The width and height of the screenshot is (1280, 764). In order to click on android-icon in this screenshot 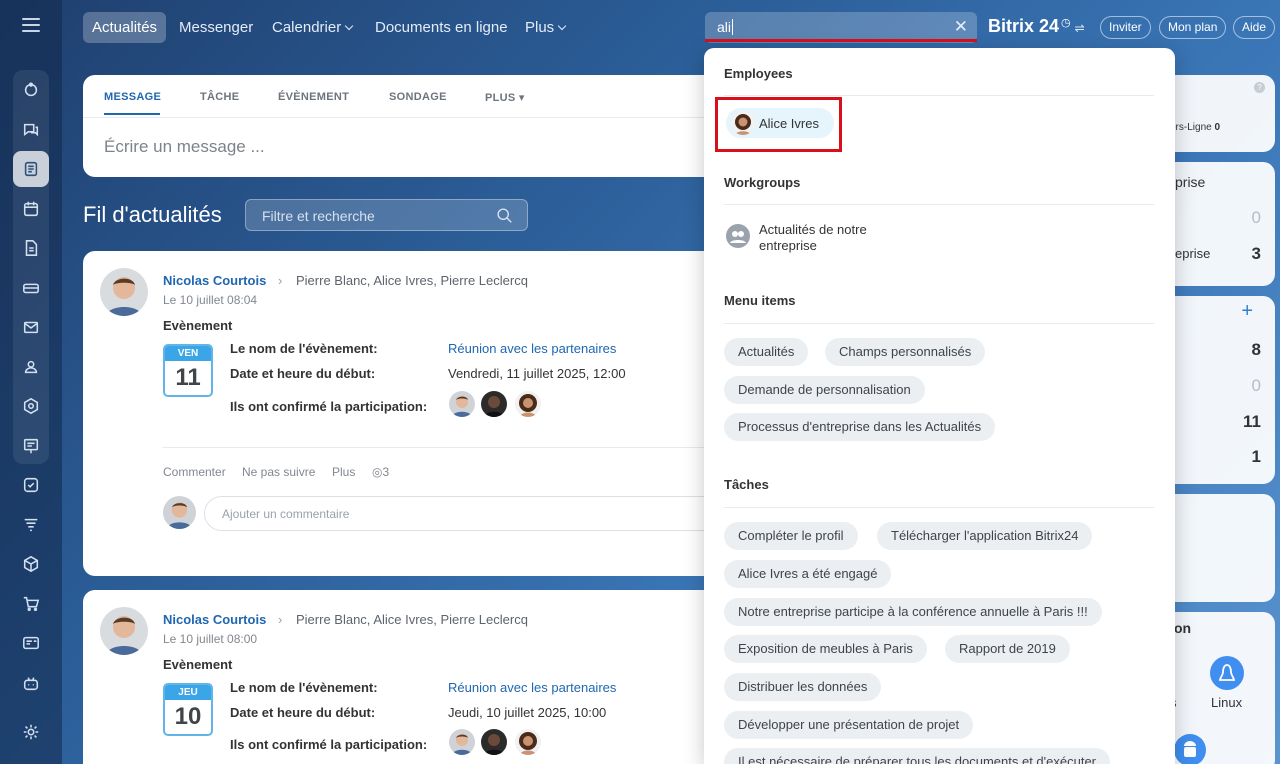, I will do `click(1190, 749)`.